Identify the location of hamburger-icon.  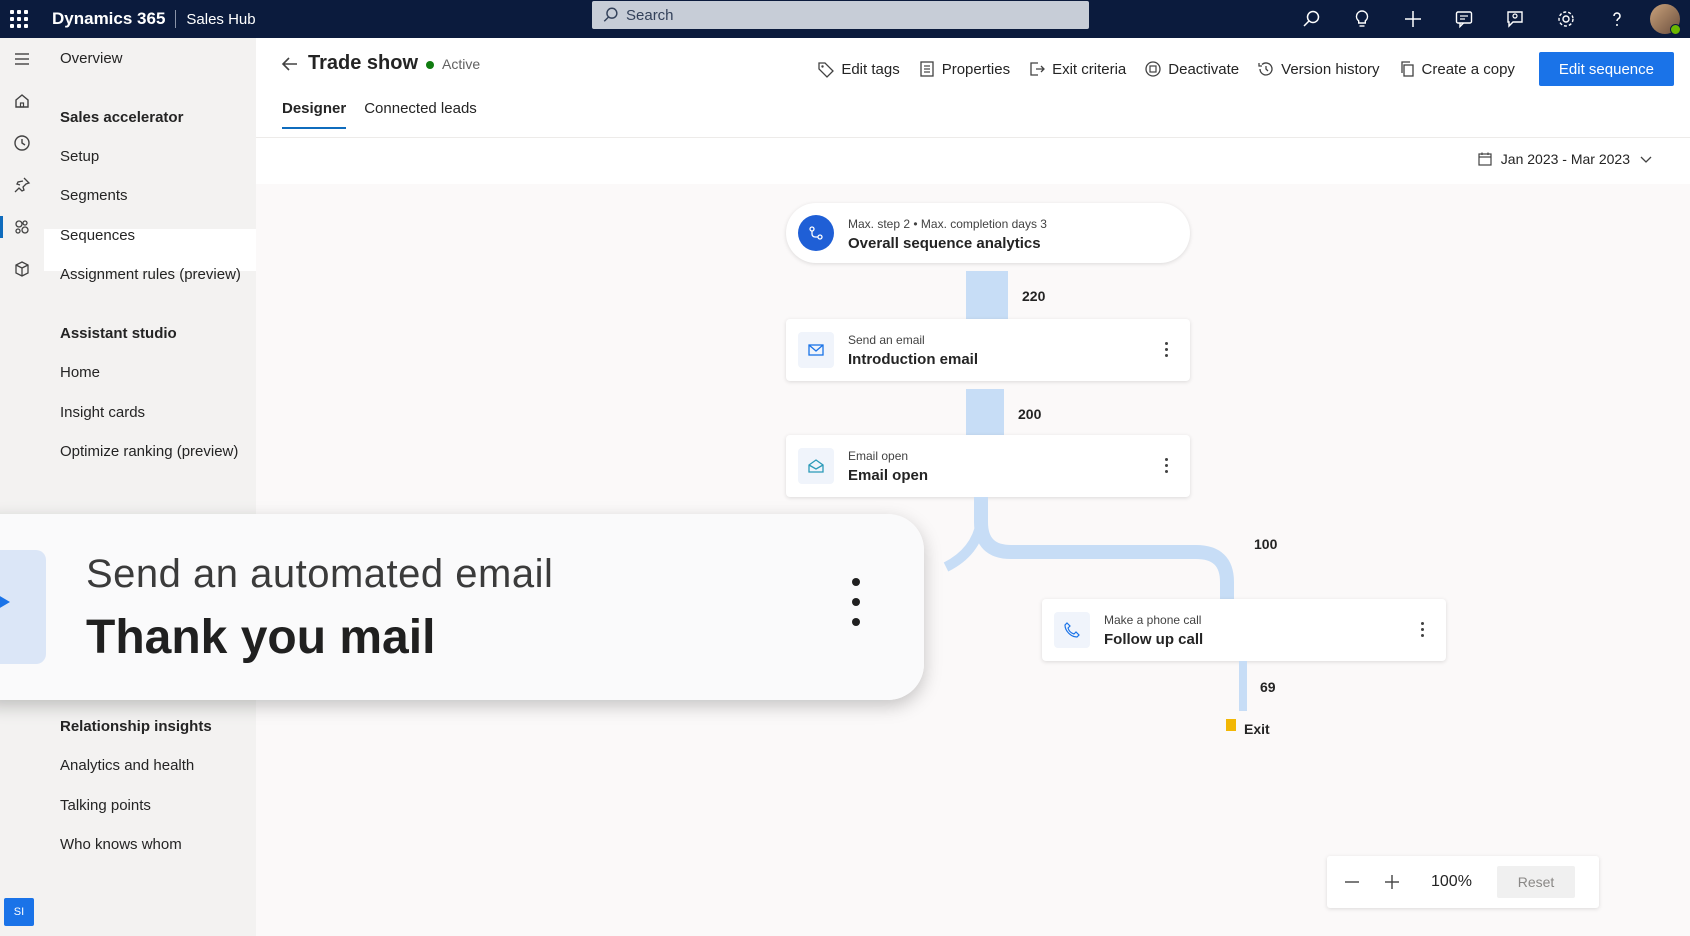
(22, 59).